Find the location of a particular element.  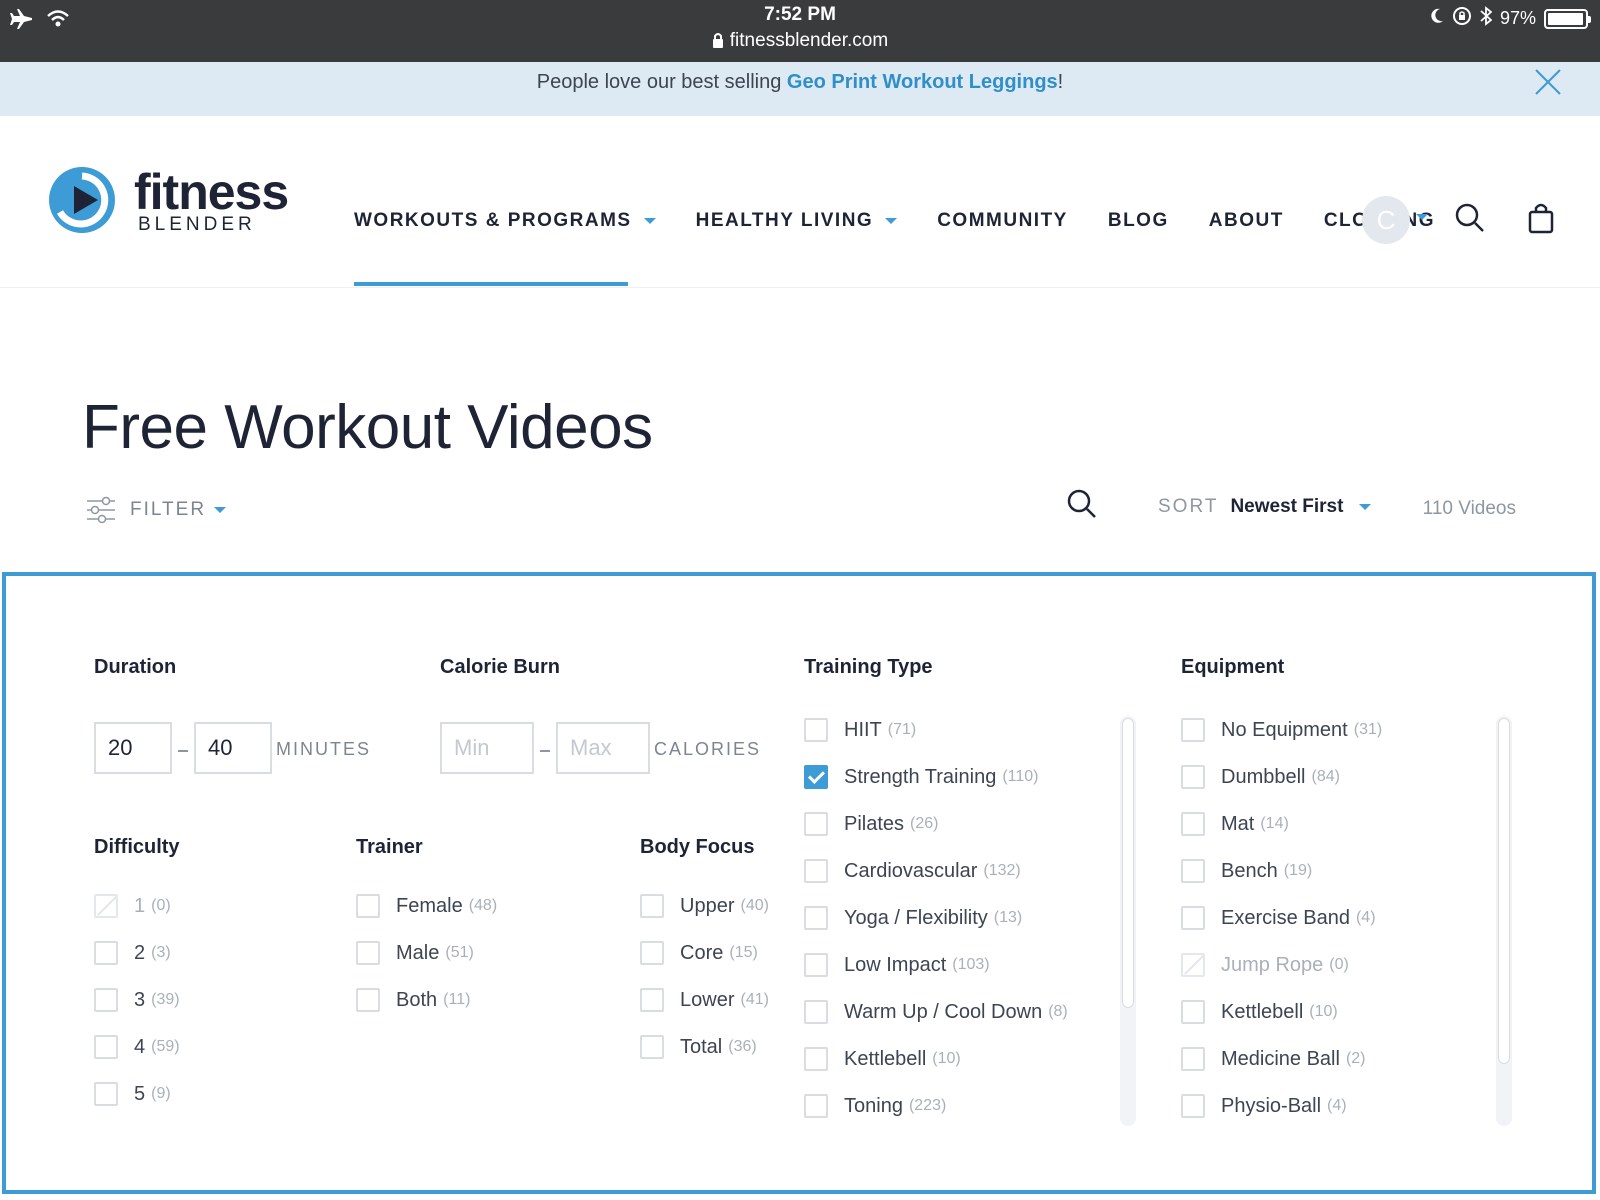

promo-link: Geo Print Workout Leggings is located at coordinates (922, 82).